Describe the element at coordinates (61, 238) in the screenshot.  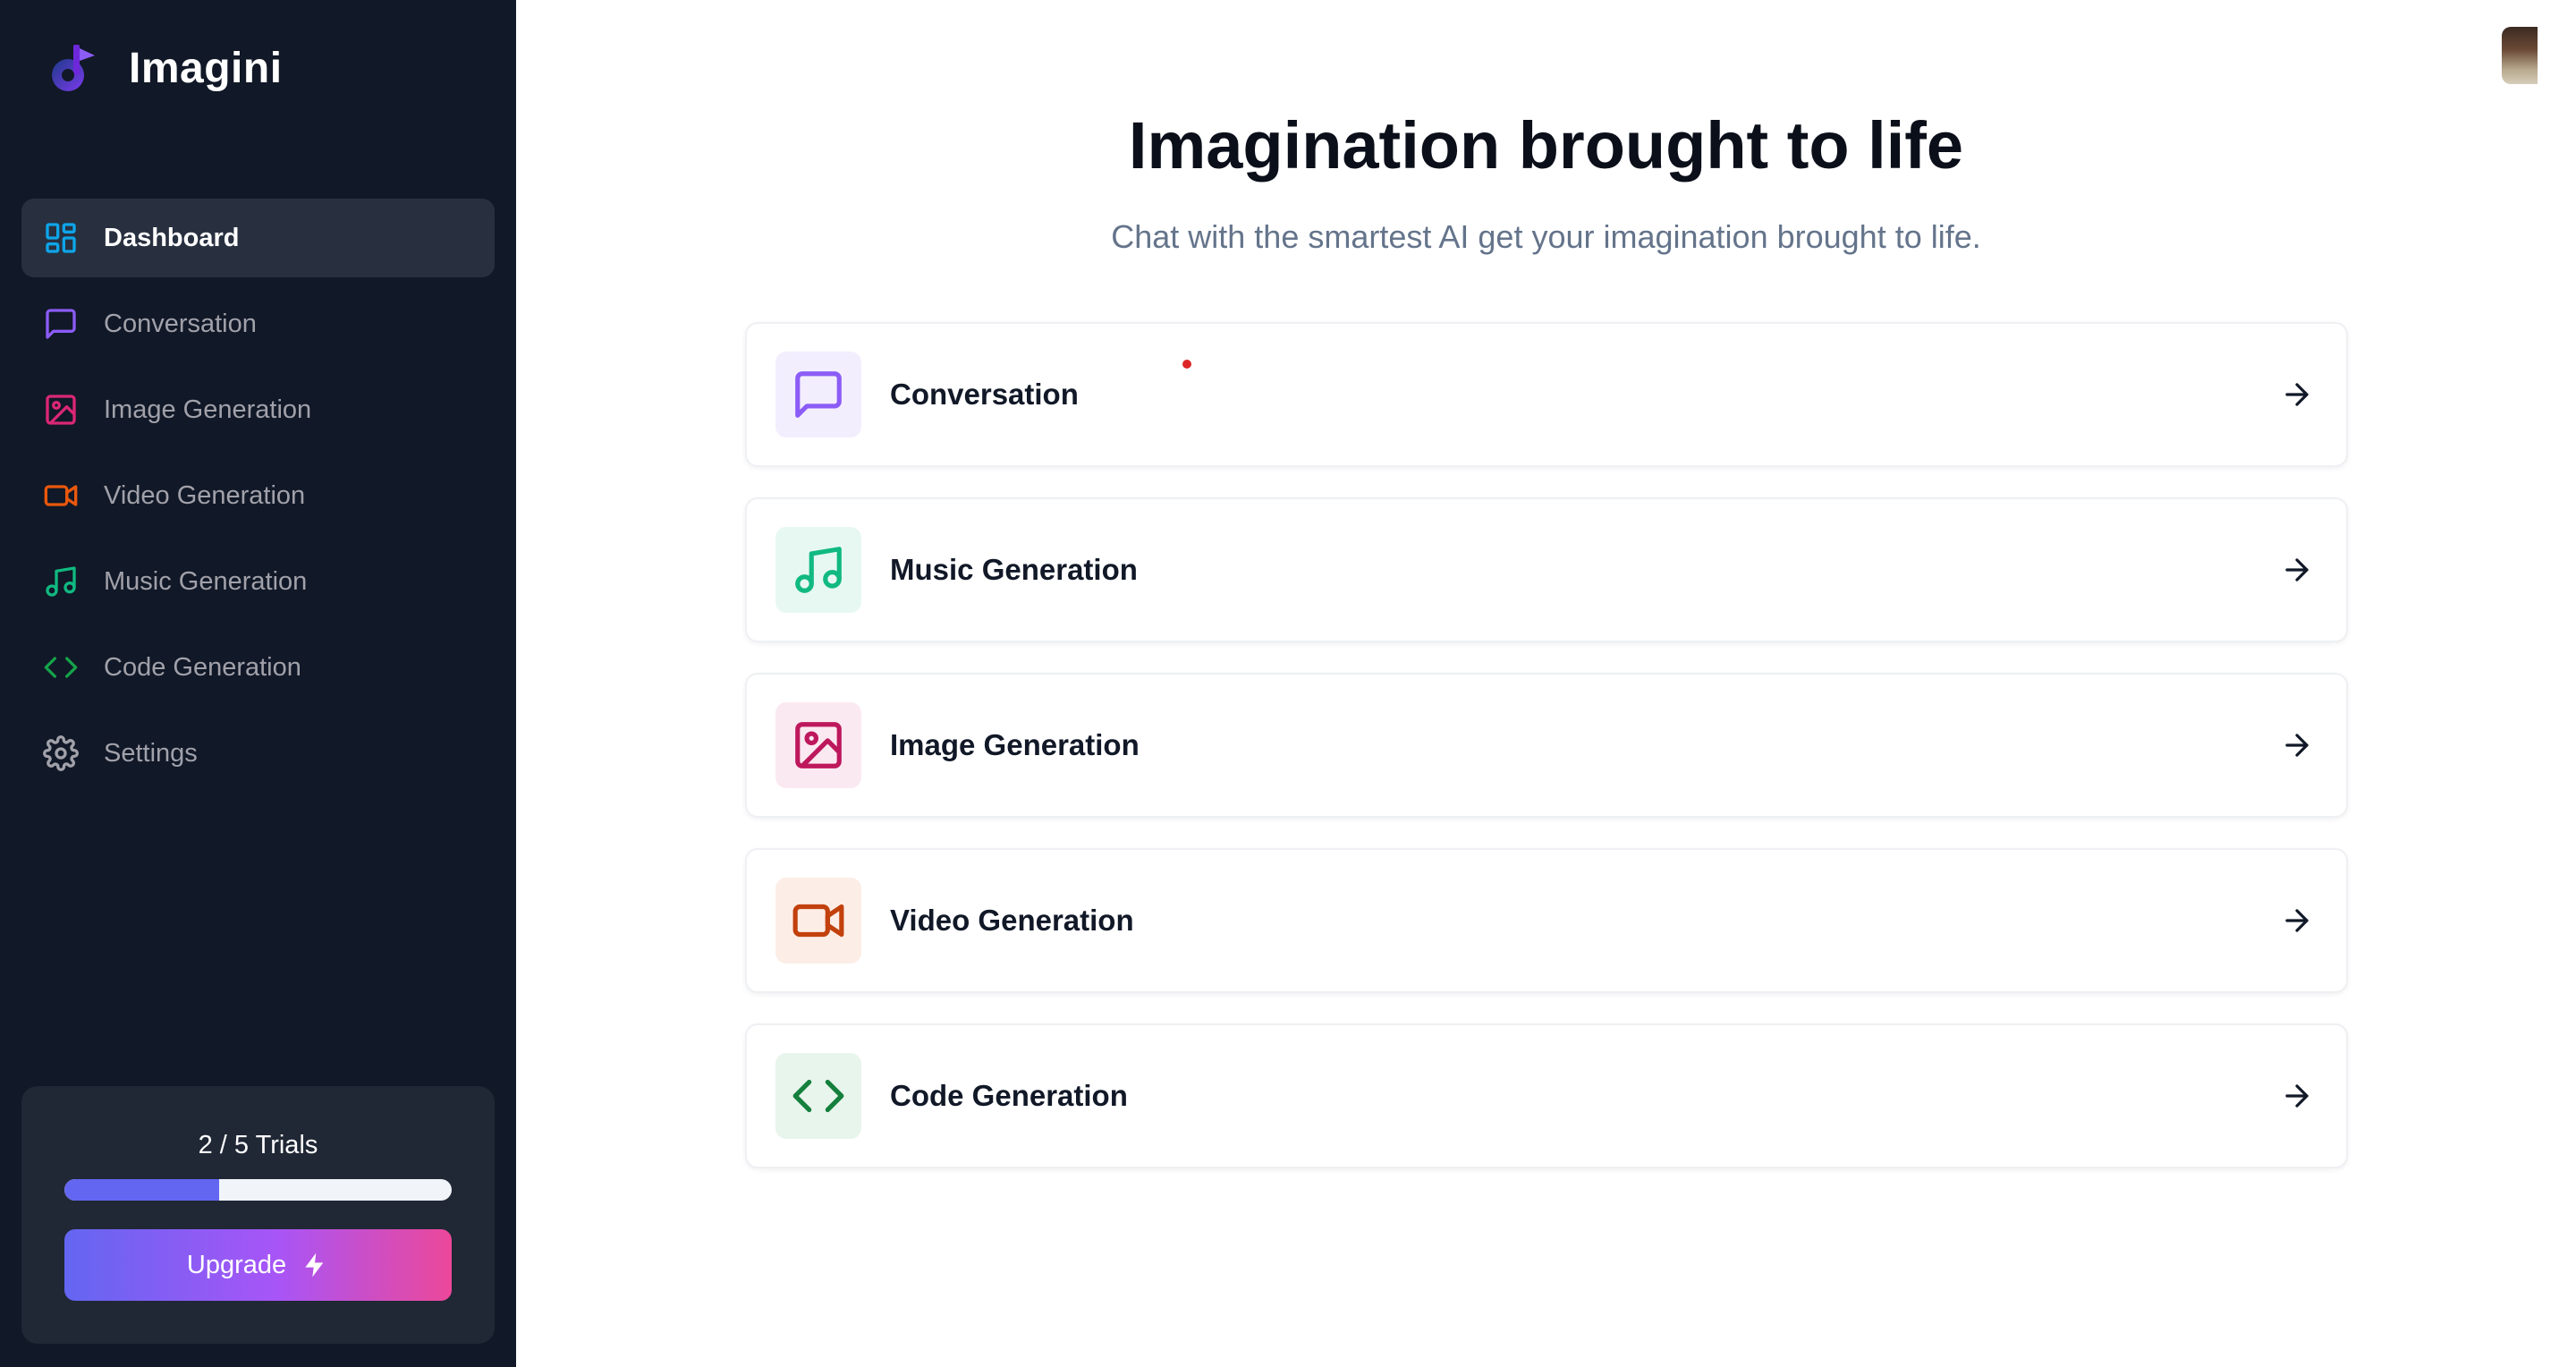
I see `layout-dashboard-icon` at that location.